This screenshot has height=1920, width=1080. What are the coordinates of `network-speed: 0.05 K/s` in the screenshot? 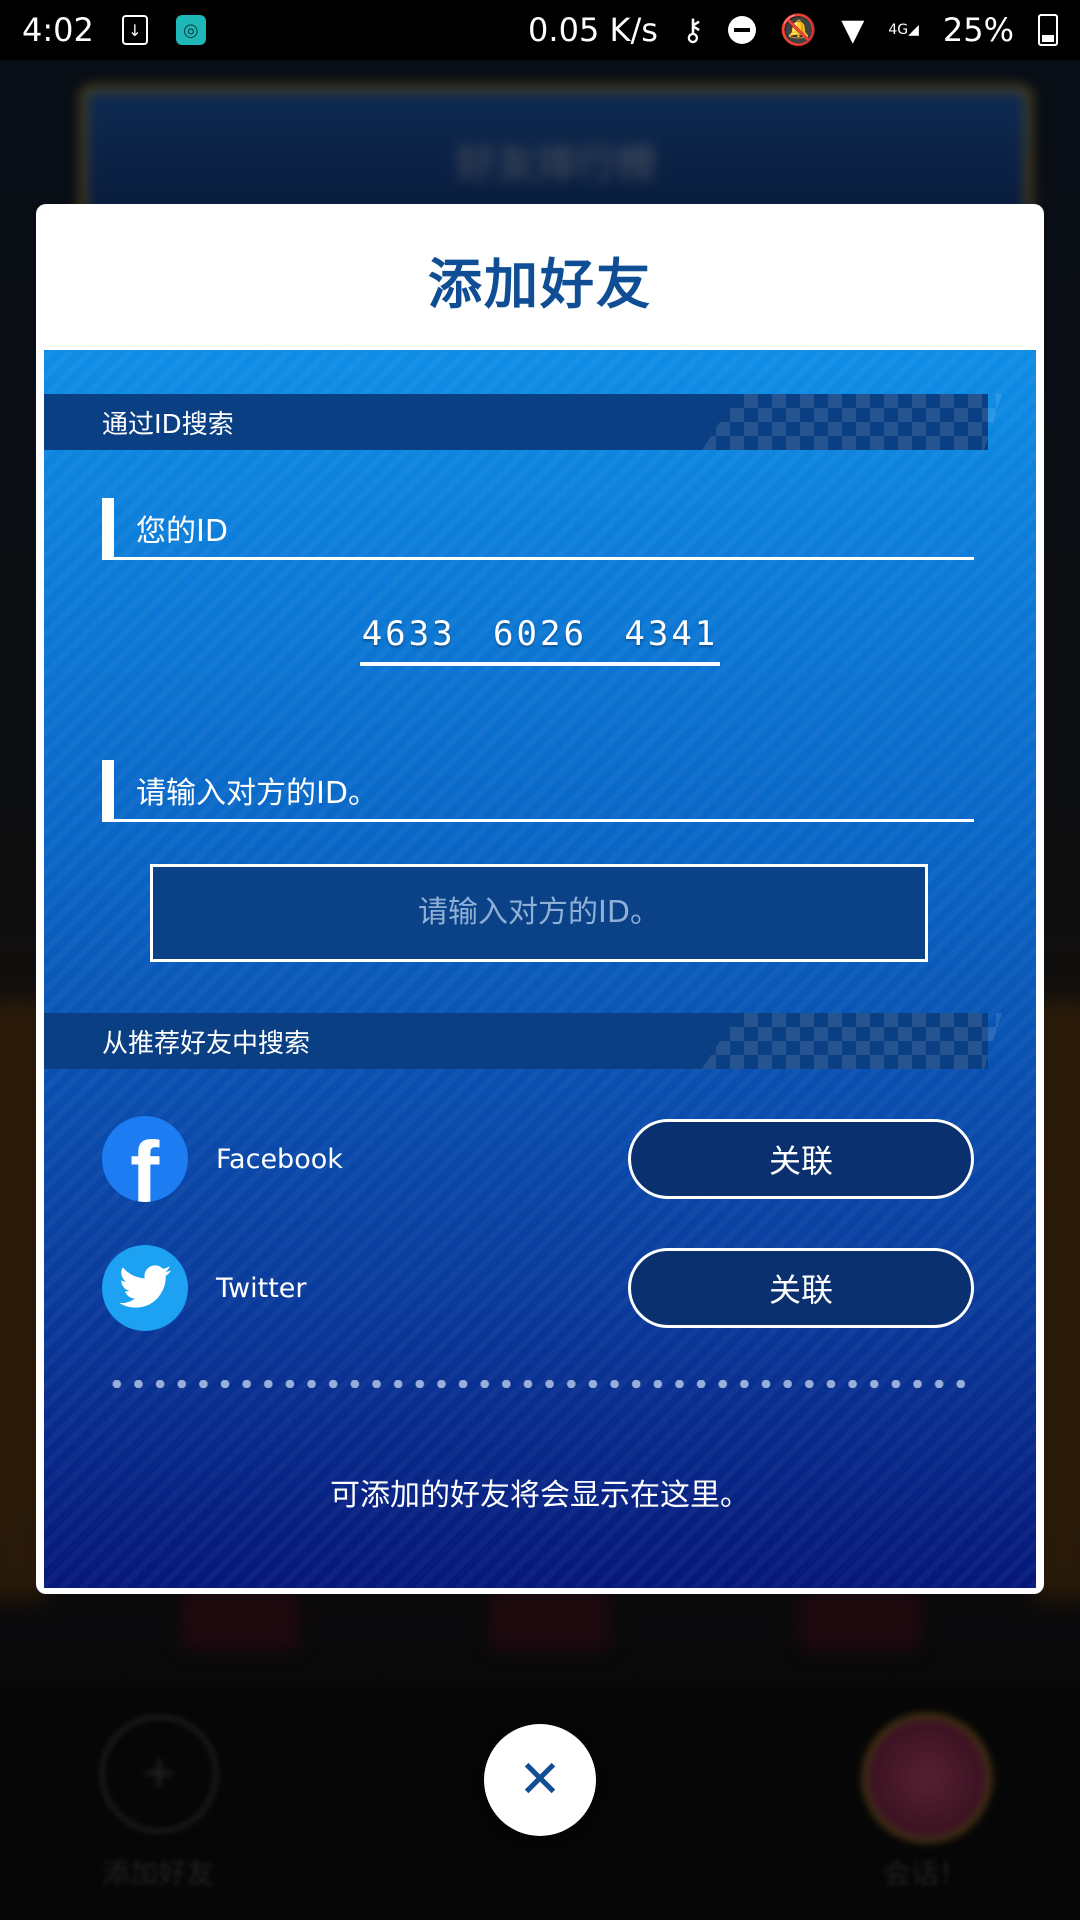 It's located at (593, 30).